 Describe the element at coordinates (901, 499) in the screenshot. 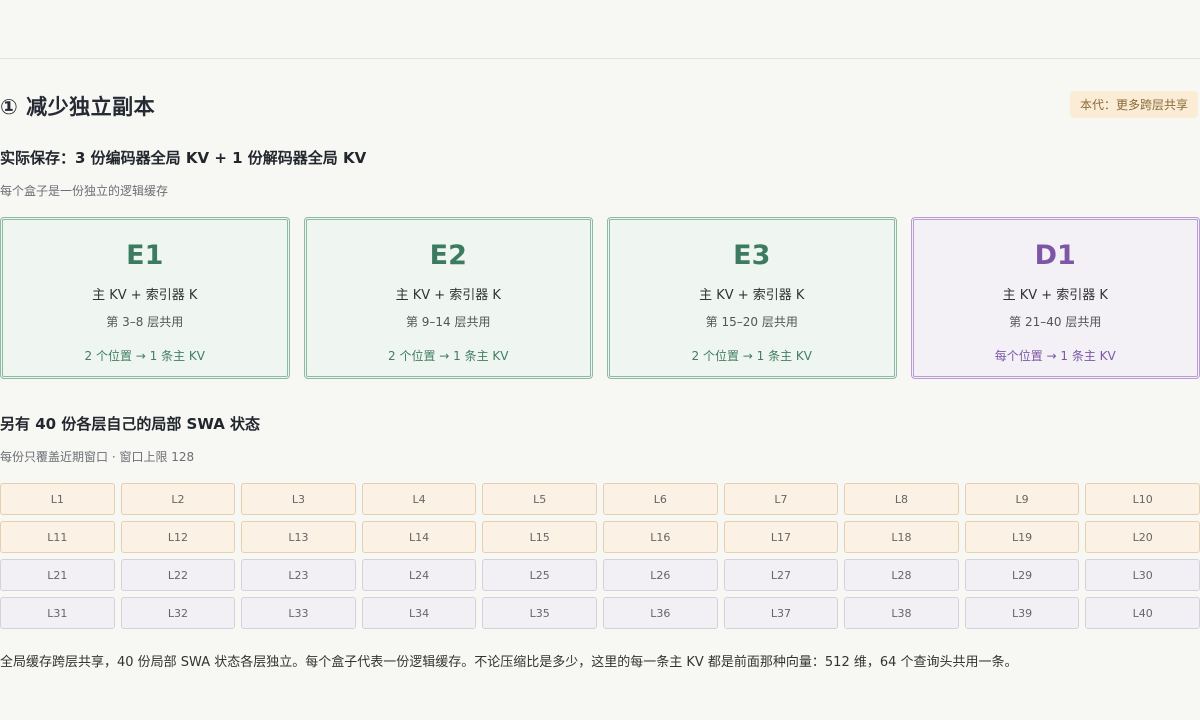

I see `layer-cell-l8: L8` at that location.